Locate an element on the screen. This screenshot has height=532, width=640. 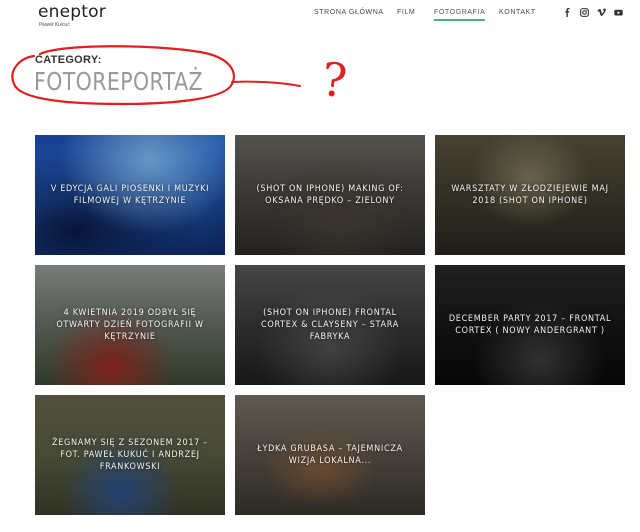
nav-item-fotografia-label: FOTOGRAFIA is located at coordinates (460, 12).